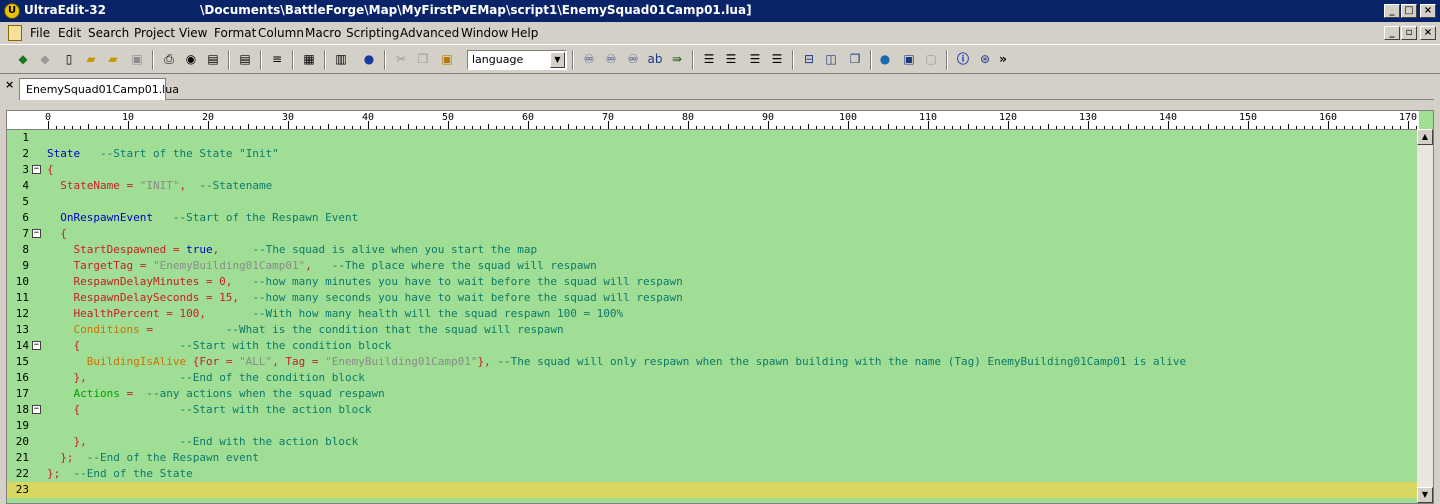 The height and width of the screenshot is (504, 1440). What do you see at coordinates (235, 33) in the screenshot?
I see `menu-format: Format` at bounding box center [235, 33].